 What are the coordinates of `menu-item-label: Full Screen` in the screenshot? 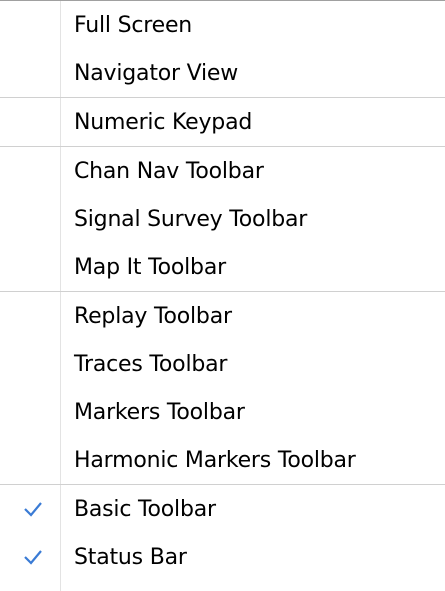 It's located at (133, 25).